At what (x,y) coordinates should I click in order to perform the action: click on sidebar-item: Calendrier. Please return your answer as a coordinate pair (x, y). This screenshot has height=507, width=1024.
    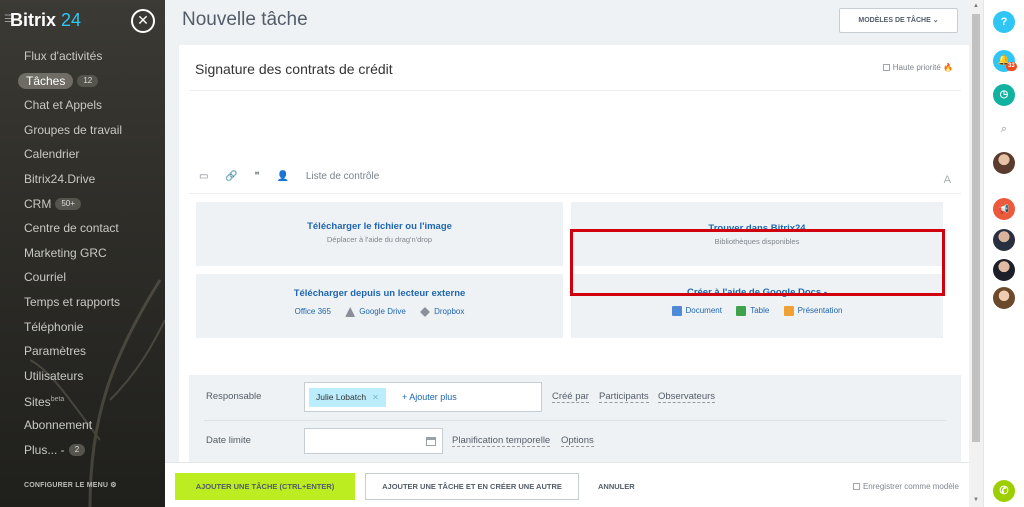
    Looking at the image, I should click on (82, 154).